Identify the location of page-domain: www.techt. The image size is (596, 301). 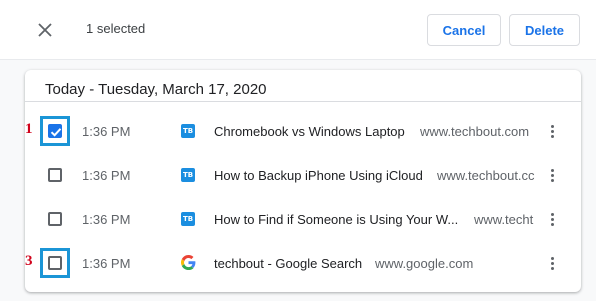
(504, 219).